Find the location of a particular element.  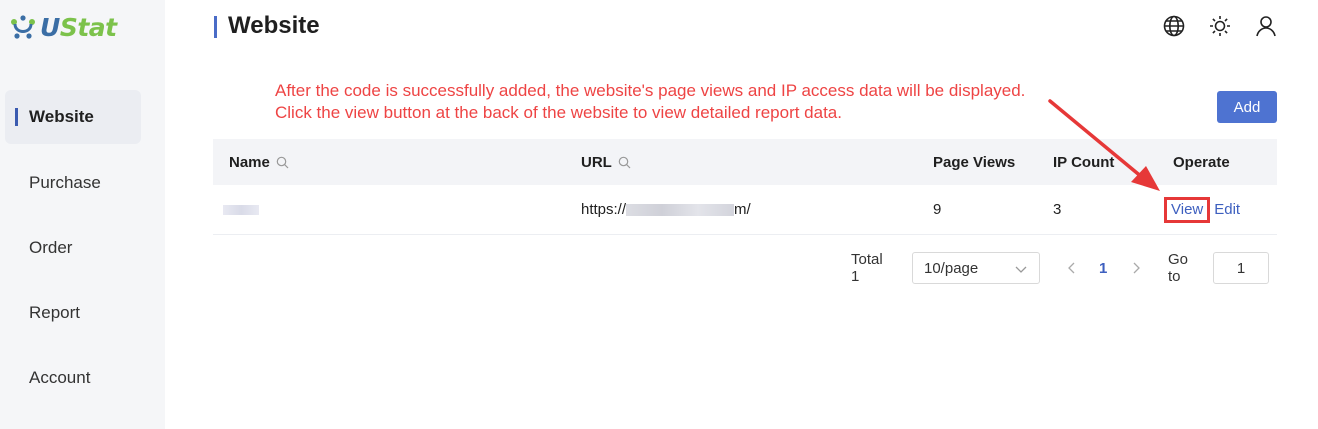

page-title: Website is located at coordinates (274, 25).